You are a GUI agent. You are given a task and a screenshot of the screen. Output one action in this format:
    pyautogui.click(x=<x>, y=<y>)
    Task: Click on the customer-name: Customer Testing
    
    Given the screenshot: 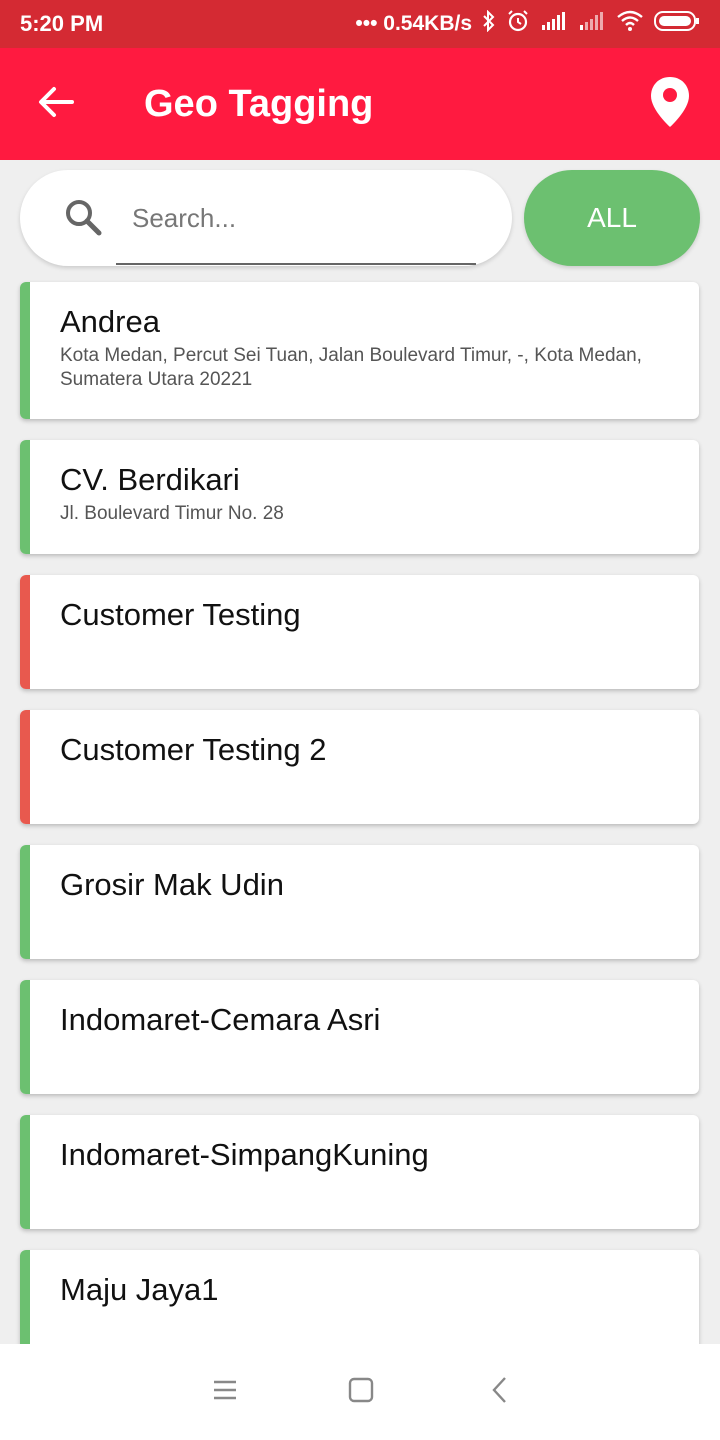 What is the action you would take?
    pyautogui.click(x=180, y=614)
    